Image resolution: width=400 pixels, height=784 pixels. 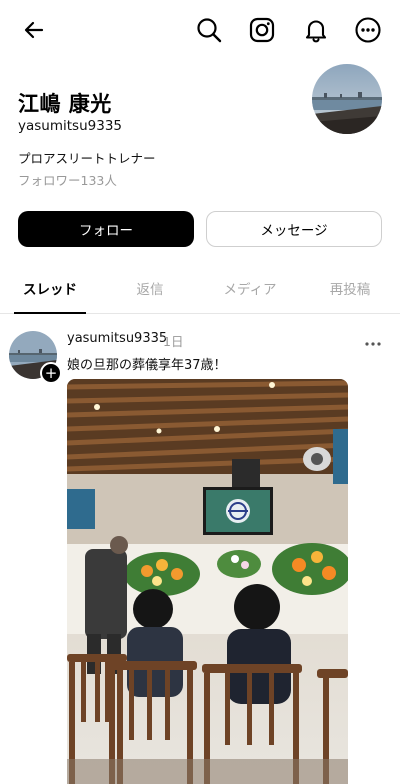 I want to click on tab-reposts: 再投稿, so click(x=350, y=288).